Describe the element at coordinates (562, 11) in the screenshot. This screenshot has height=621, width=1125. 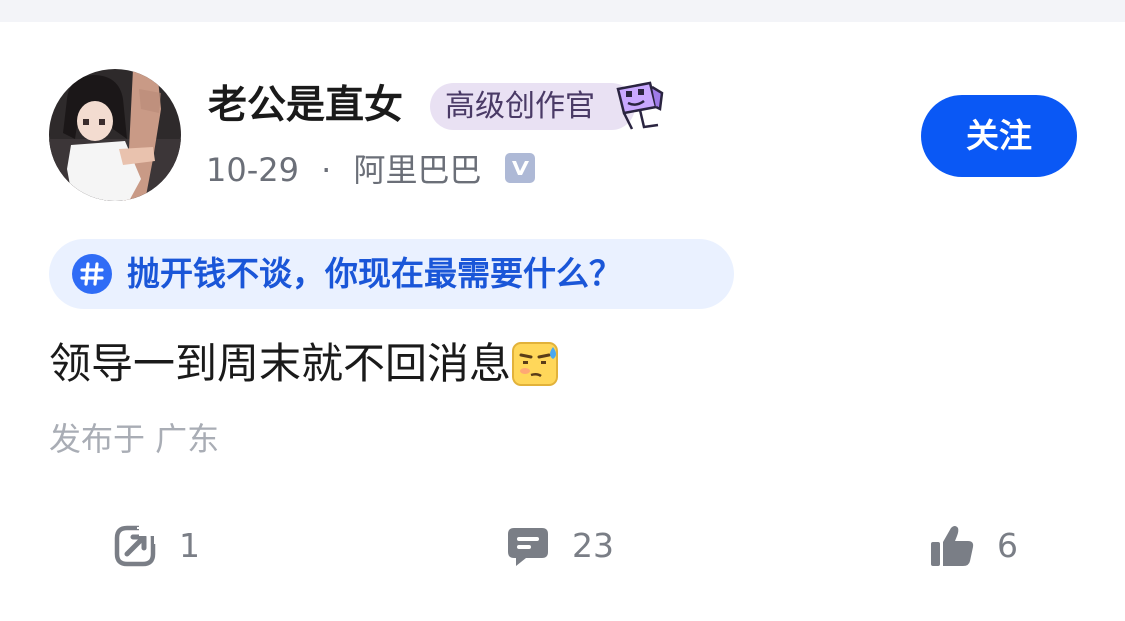
I see `top-divider-bar` at that location.